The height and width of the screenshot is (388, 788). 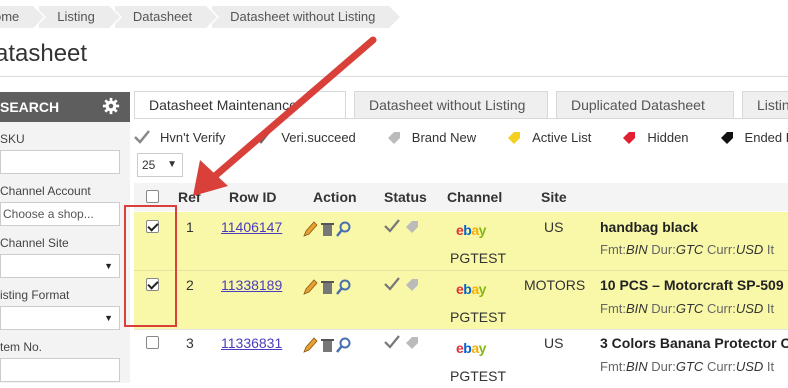 What do you see at coordinates (189, 197) in the screenshot?
I see `col-ref: Ref` at bounding box center [189, 197].